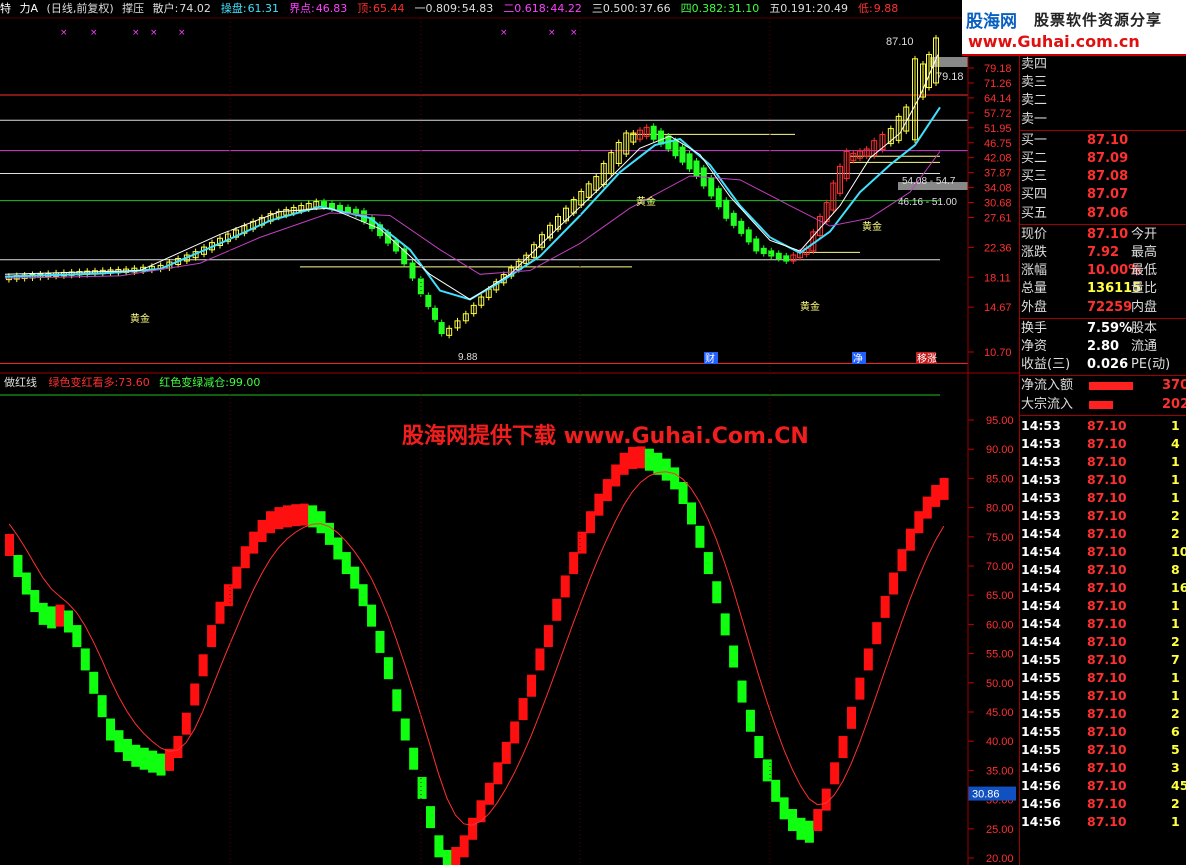  Describe the element at coordinates (1151, 365) in the screenshot. I see `row-label-2: PE(动)` at that location.